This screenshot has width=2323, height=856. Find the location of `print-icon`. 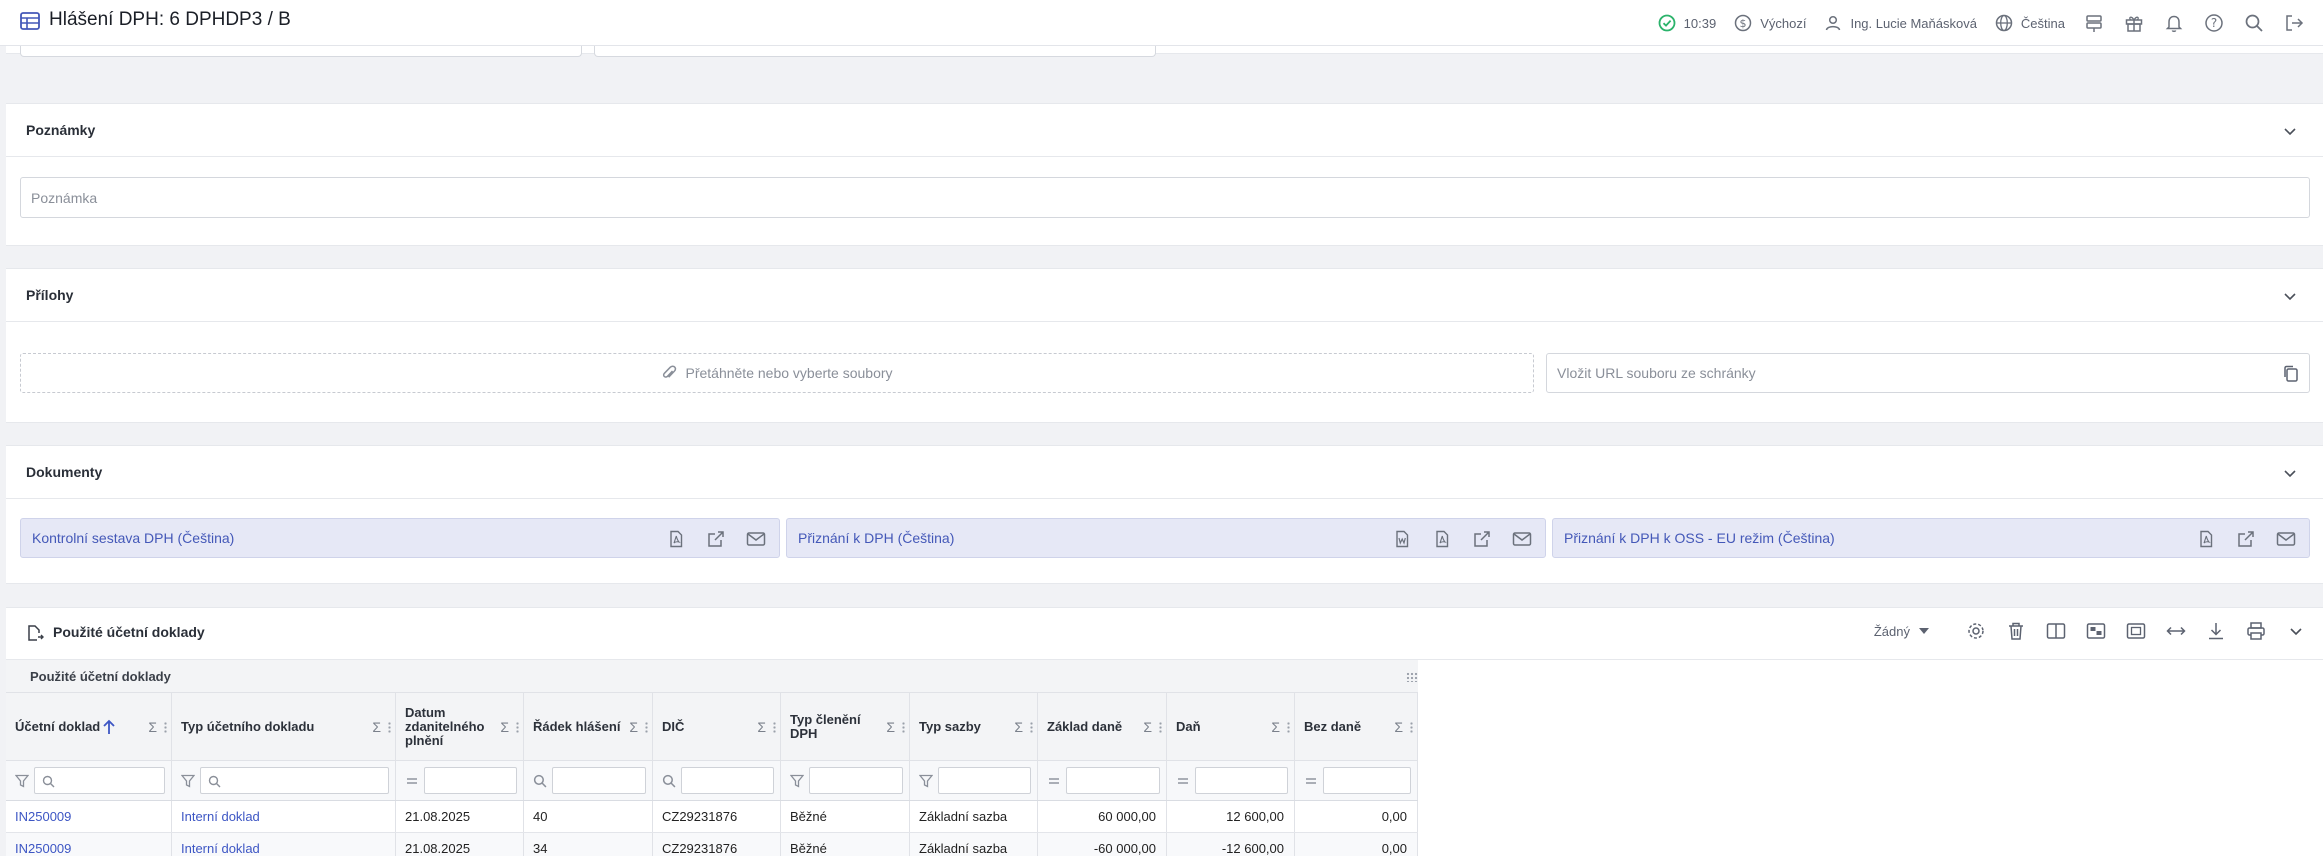

print-icon is located at coordinates (2256, 631).